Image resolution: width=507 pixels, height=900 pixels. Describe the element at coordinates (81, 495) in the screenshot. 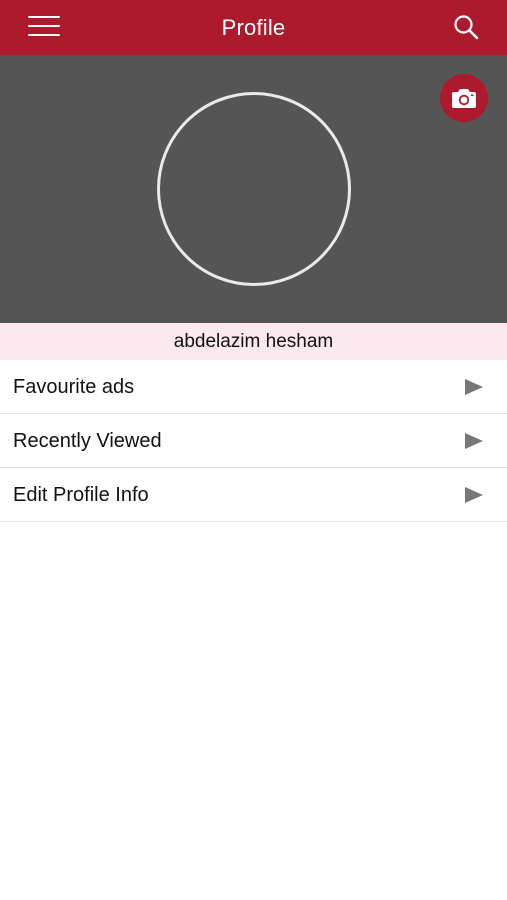

I see `menu-item-label: Edit Profile Info` at that location.